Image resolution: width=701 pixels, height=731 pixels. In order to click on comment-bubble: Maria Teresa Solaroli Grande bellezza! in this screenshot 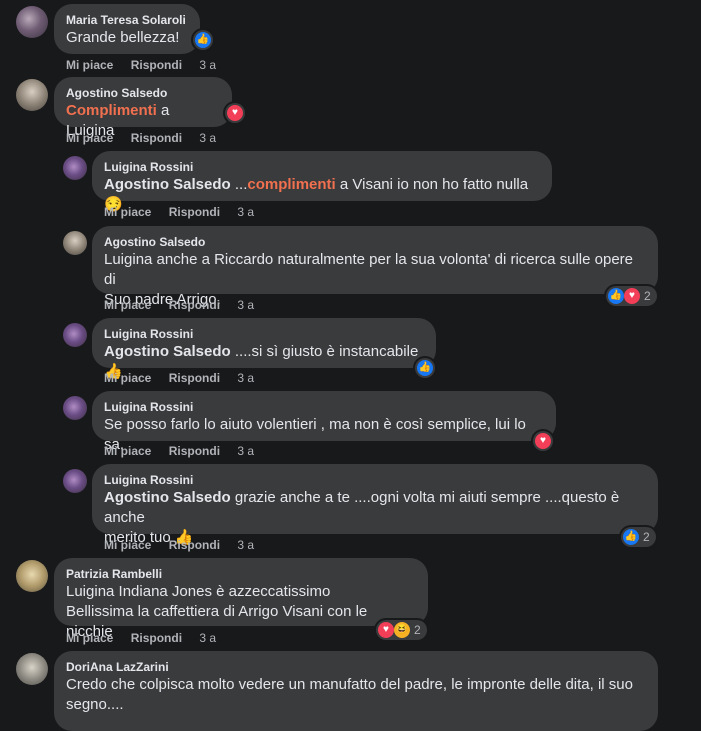, I will do `click(127, 29)`.